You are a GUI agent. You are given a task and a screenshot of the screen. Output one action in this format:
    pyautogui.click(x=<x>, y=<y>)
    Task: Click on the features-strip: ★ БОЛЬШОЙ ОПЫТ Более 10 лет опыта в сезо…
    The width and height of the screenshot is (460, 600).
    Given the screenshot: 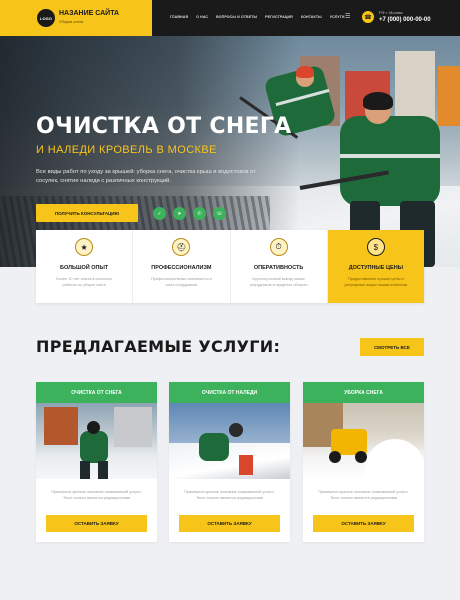 What is the action you would take?
    pyautogui.click(x=230, y=266)
    